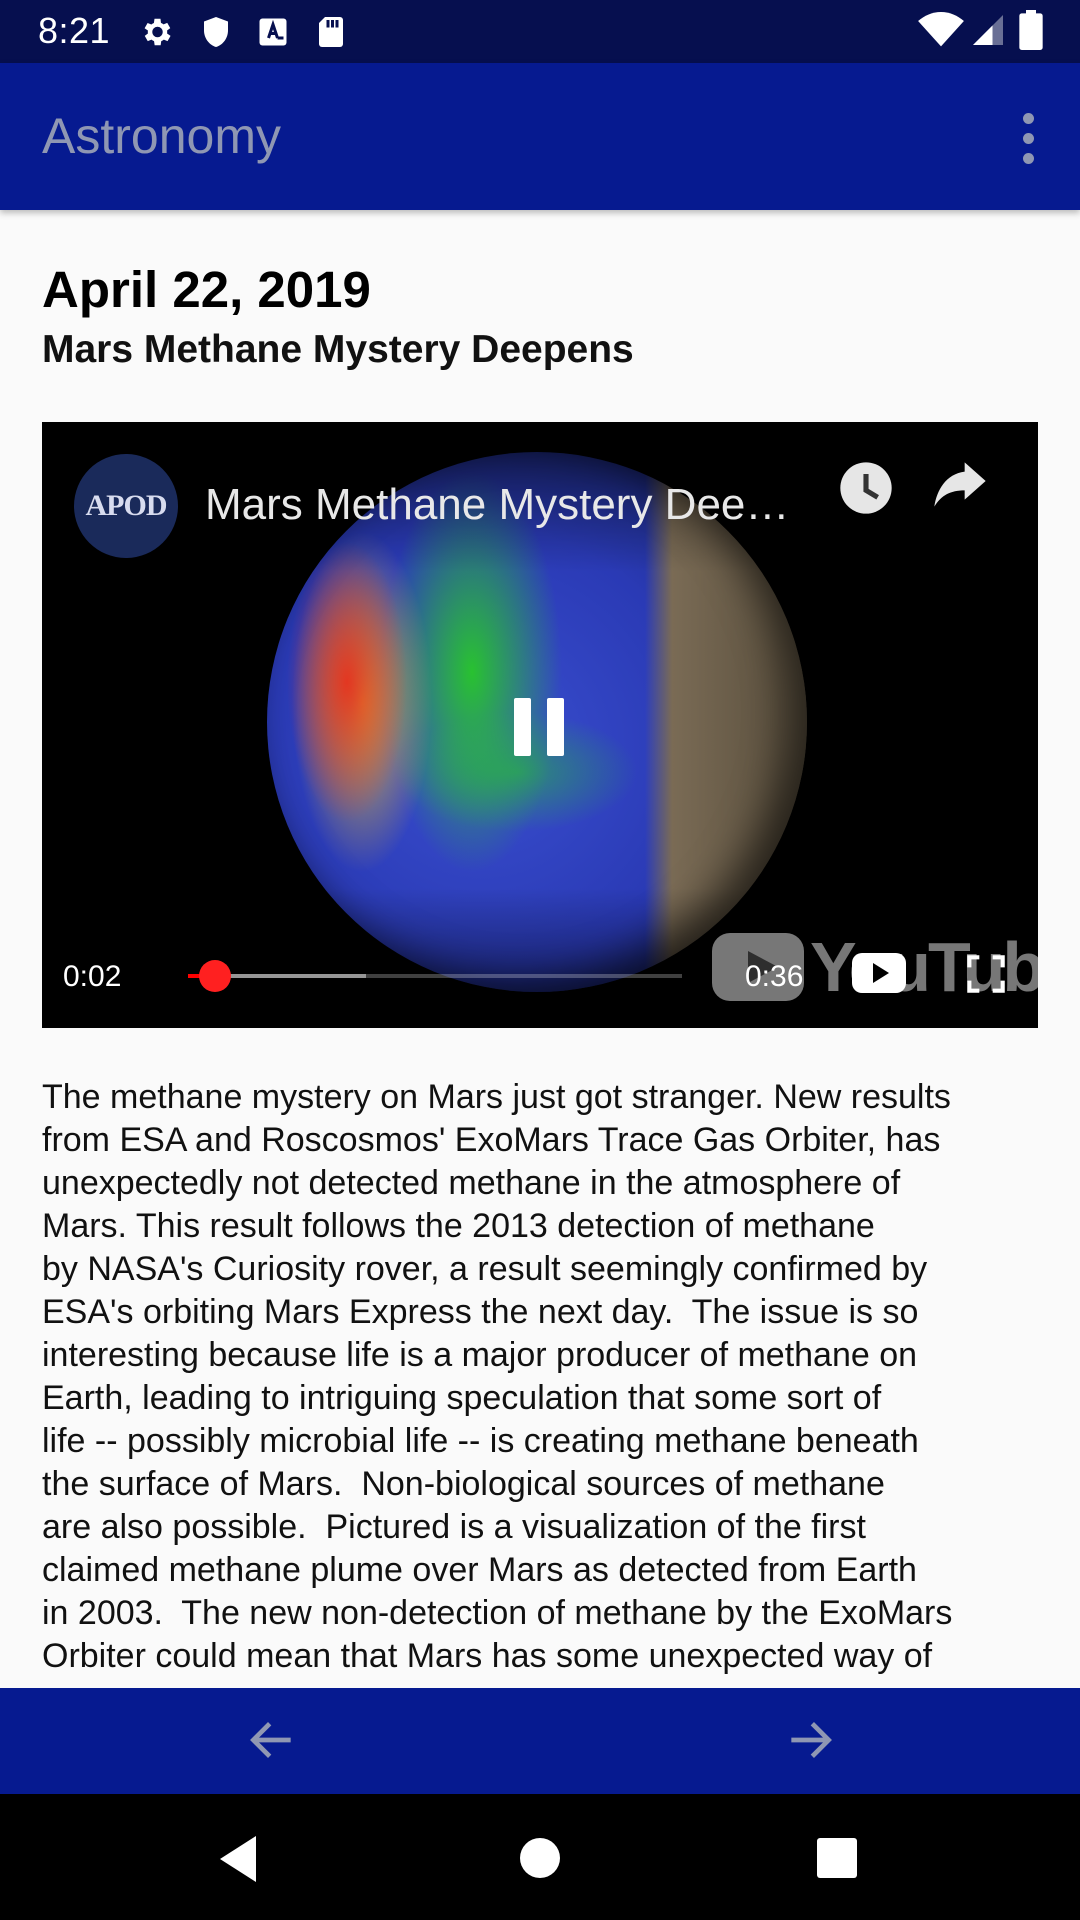 The height and width of the screenshot is (1920, 1080). What do you see at coordinates (866, 488) in the screenshot?
I see `watch-later-icon` at bounding box center [866, 488].